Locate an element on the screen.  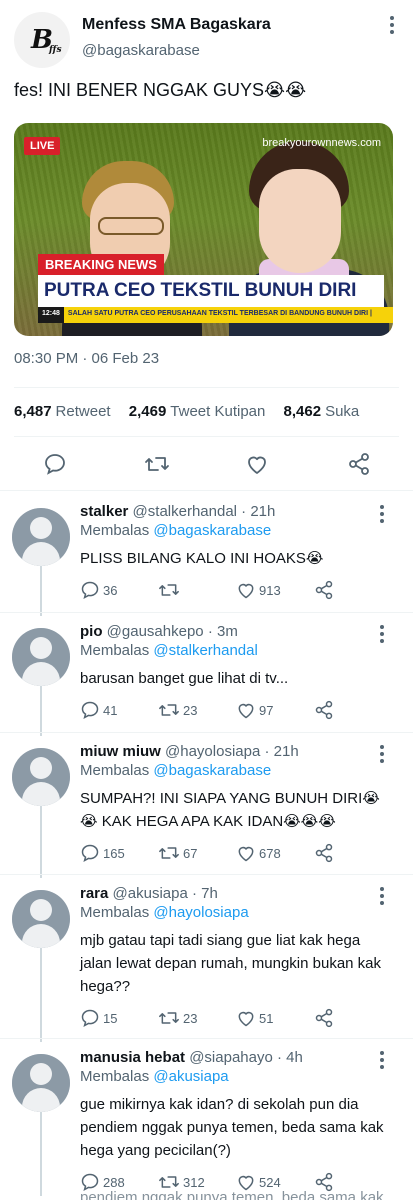
replying-to-line: Membalas @akusiapa is located at coordinates (154, 1076).